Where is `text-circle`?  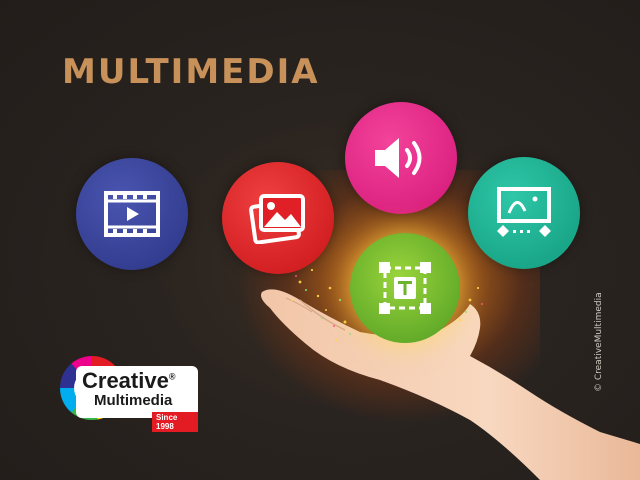
text-circle is located at coordinates (405, 288).